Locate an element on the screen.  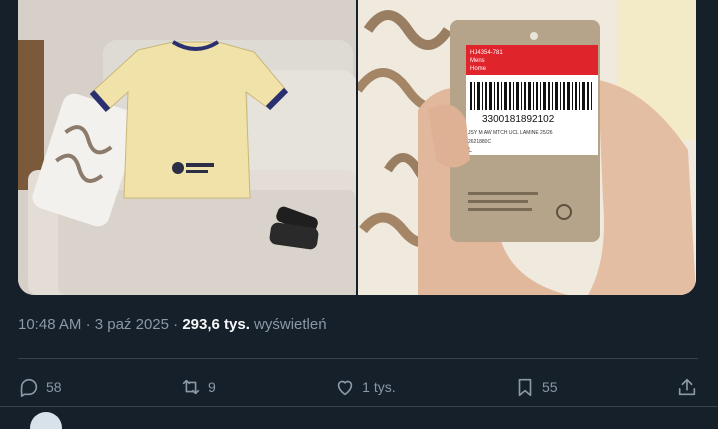
views-count: 293,6 tys. is located at coordinates (216, 324).